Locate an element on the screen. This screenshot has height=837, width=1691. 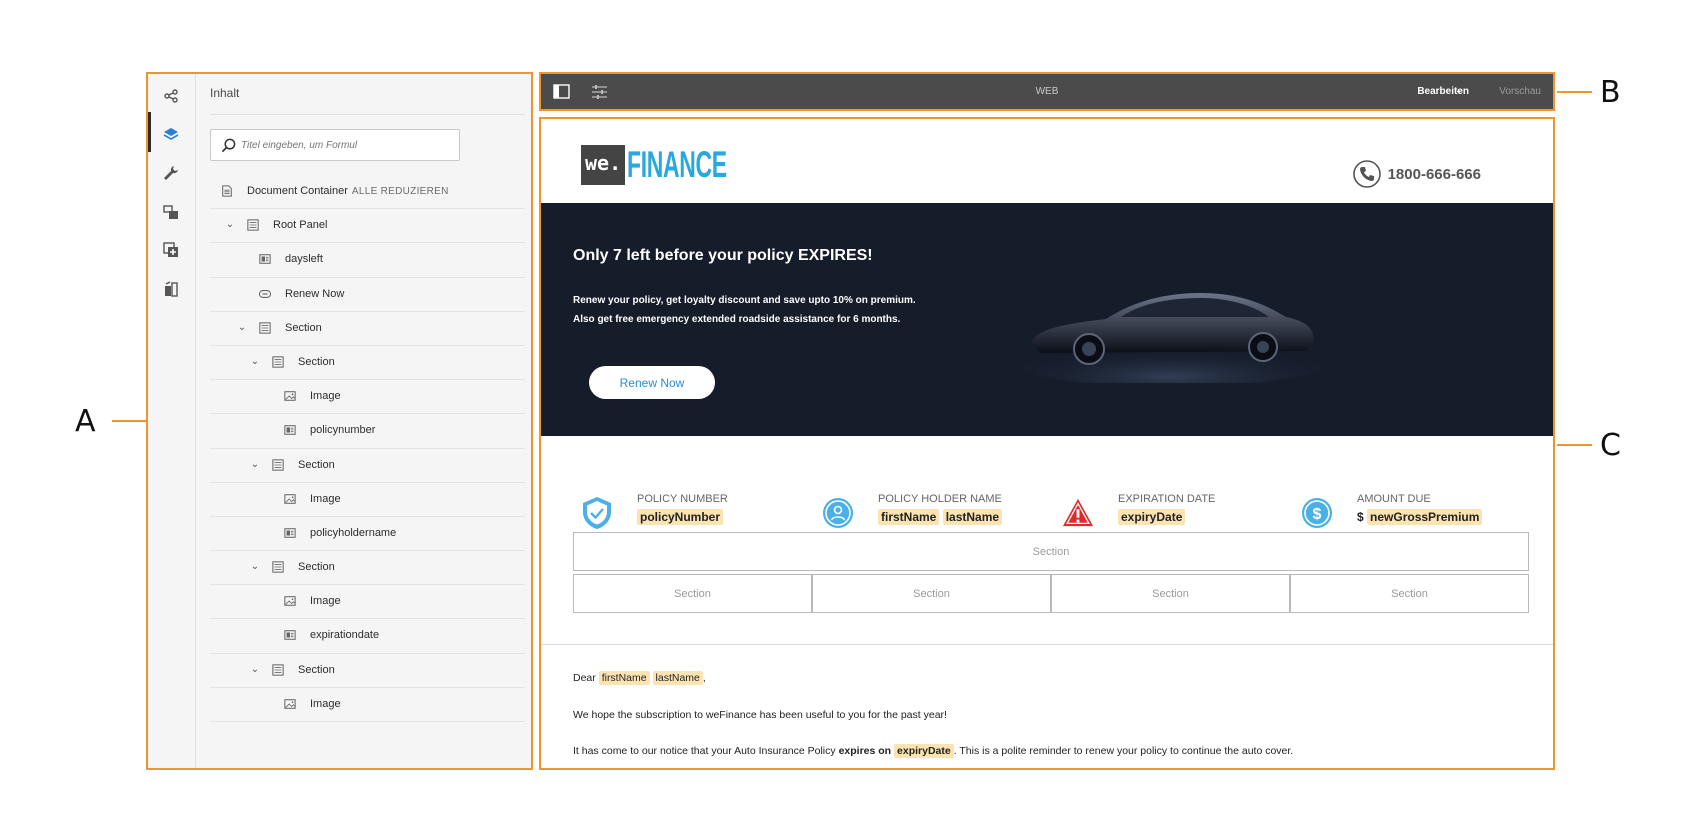
panel-title: Inhalt is located at coordinates (225, 93).